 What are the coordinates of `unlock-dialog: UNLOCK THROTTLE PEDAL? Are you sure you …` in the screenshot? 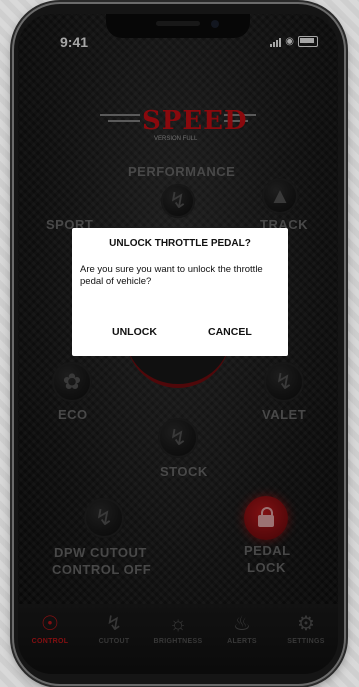 It's located at (180, 292).